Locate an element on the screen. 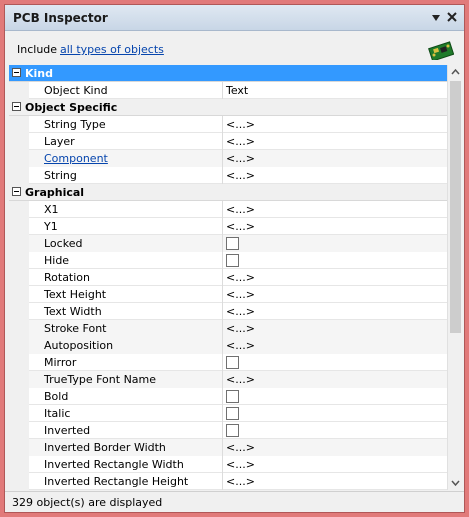 The width and height of the screenshot is (469, 517). property-row-truetype-font-name: TrueType Font Name <...> is located at coordinates (228, 379).